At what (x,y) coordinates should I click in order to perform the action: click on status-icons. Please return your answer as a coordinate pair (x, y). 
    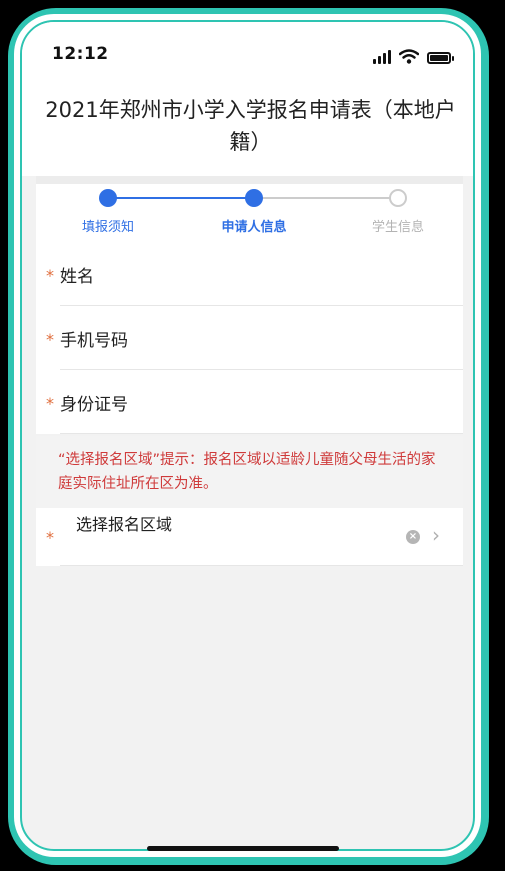
    Looking at the image, I should click on (413, 56).